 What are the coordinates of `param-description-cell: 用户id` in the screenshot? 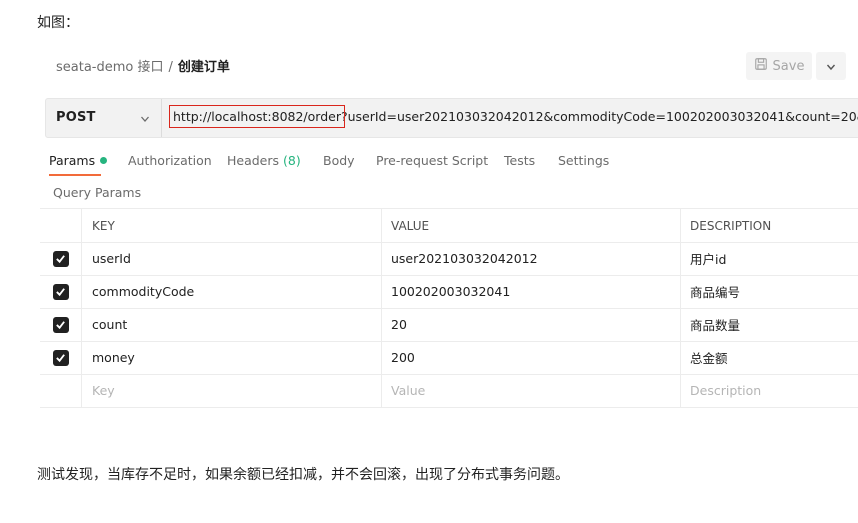 It's located at (769, 258).